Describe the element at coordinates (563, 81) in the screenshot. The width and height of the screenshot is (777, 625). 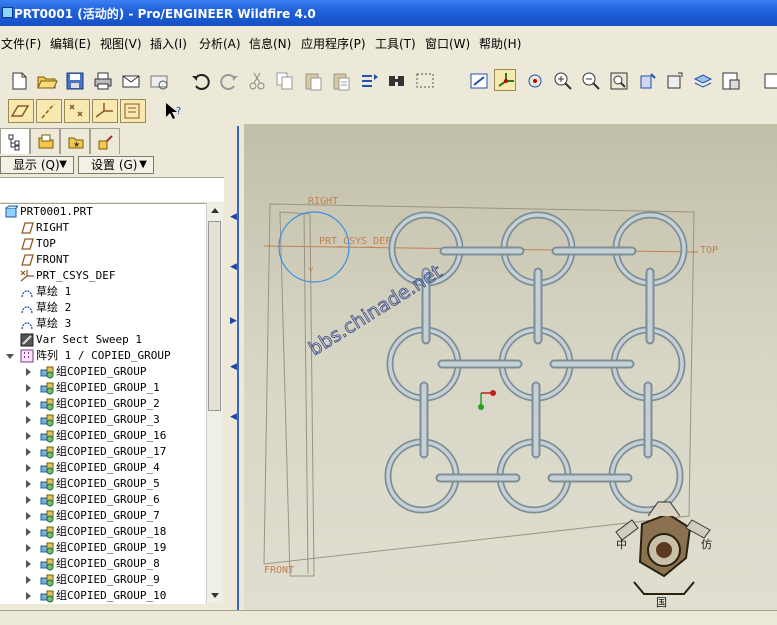
I see `zoom-in-icon` at that location.